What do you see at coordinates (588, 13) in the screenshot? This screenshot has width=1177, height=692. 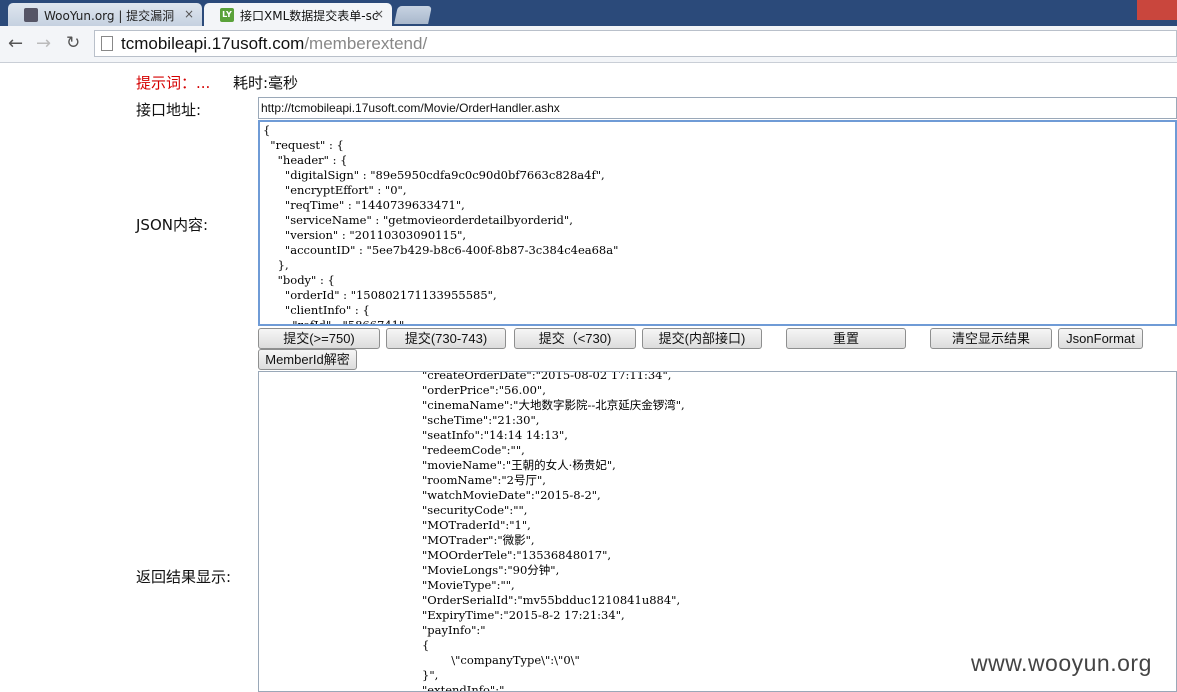 I see `tab-strip: WooYun.org | 提交漏洞 × LY 接口XML数据提交表单-sc ×` at bounding box center [588, 13].